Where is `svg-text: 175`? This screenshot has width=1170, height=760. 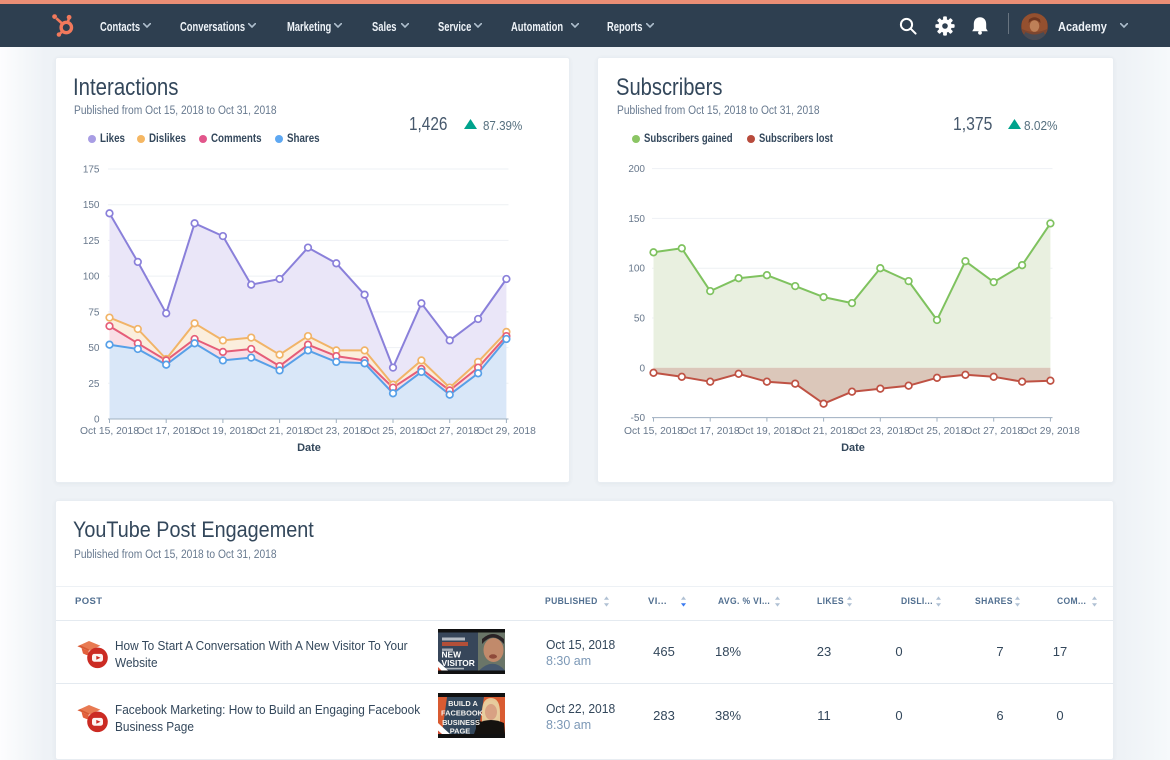
svg-text: 175 is located at coordinates (91, 170).